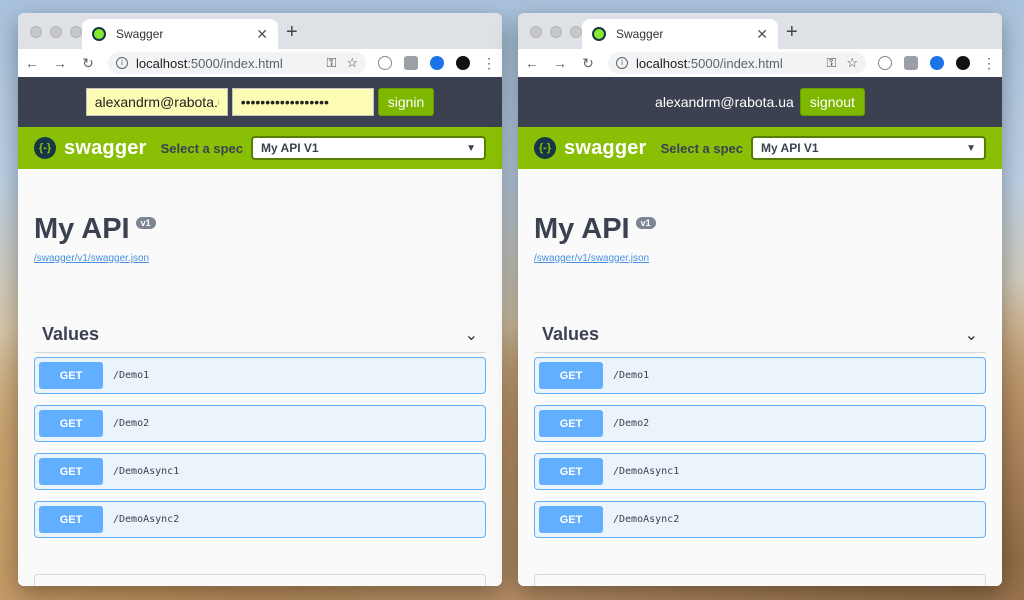 The height and width of the screenshot is (600, 1024). I want to click on signed-in-user: alexandrm@rabota.ua, so click(724, 102).